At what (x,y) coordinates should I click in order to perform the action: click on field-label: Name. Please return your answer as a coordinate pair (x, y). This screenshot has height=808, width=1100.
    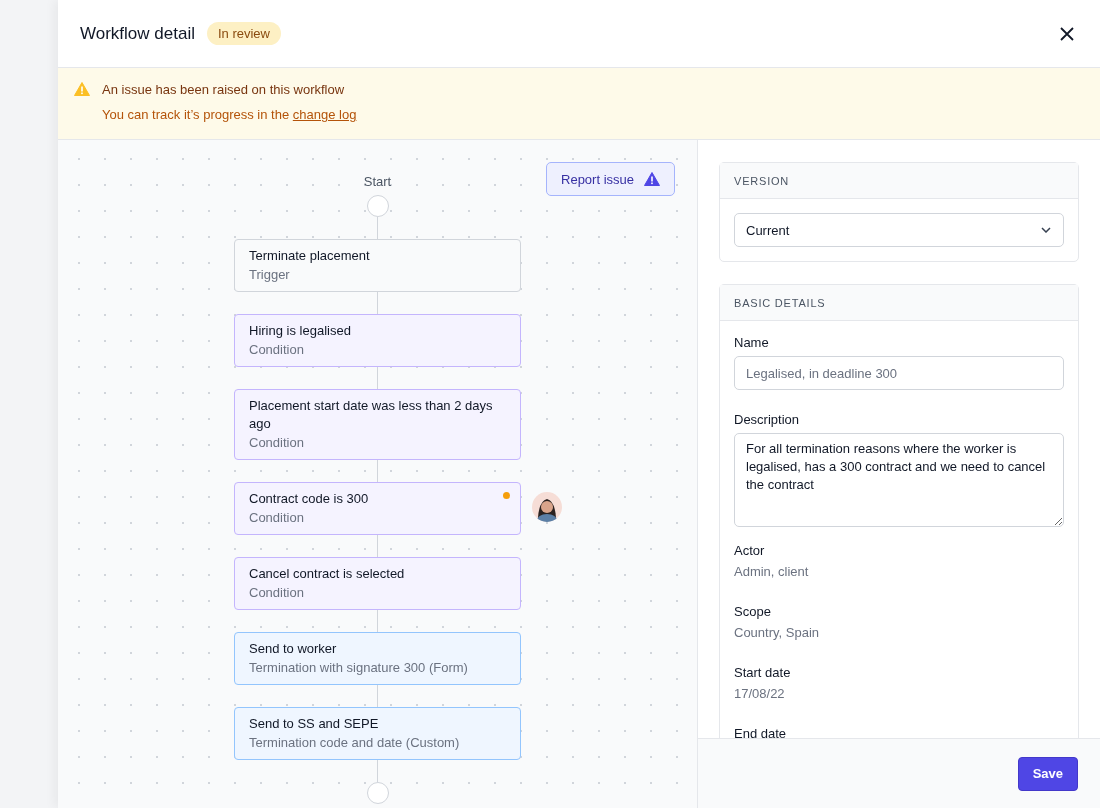
    Looking at the image, I should click on (752, 342).